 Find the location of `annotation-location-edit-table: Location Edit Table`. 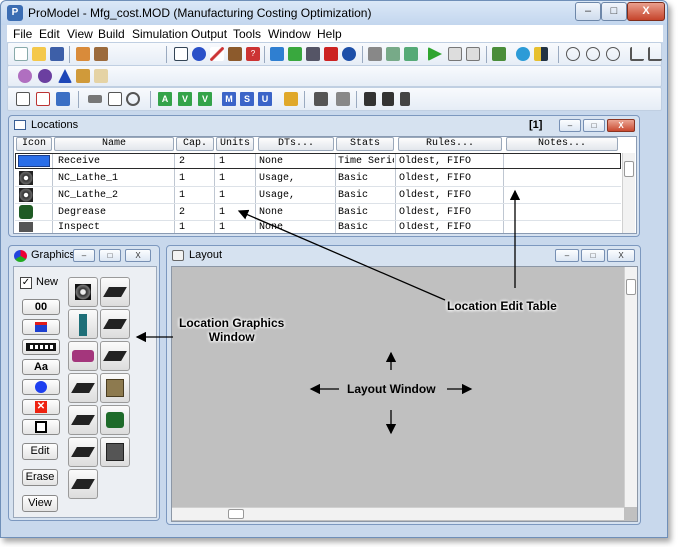

annotation-location-edit-table: Location Edit Table is located at coordinates (502, 306).